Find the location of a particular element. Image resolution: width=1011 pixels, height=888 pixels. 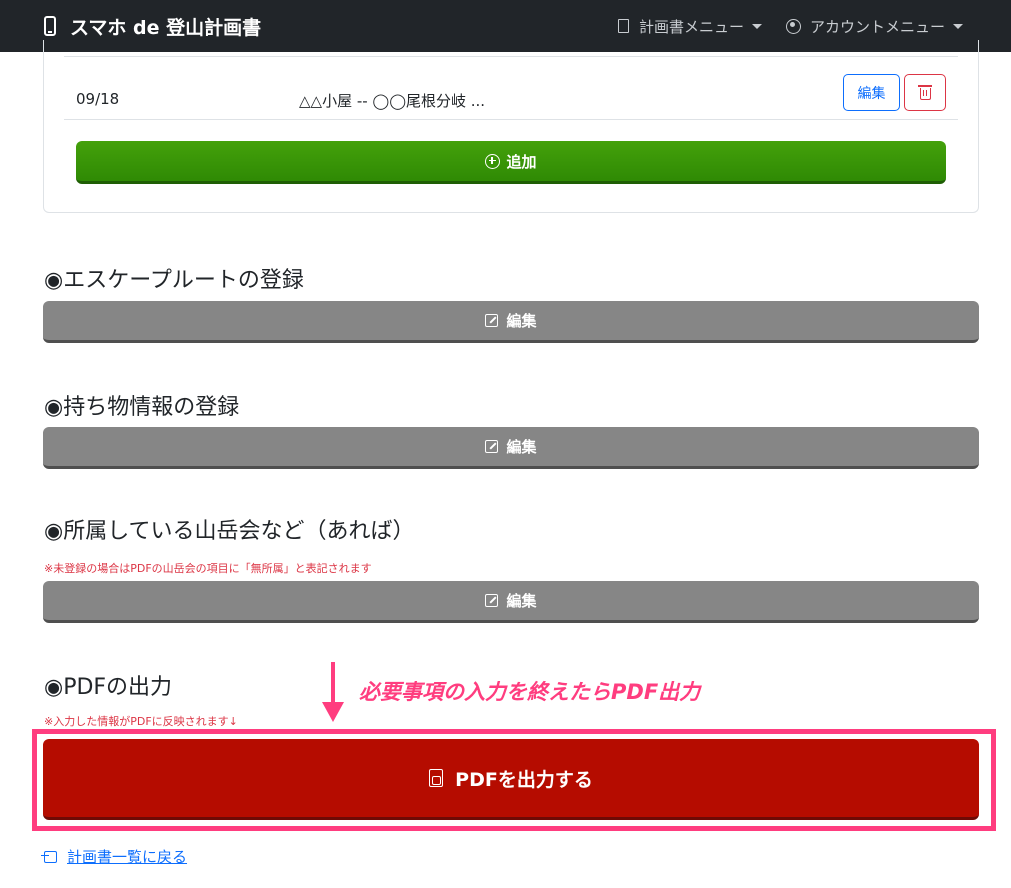

arrow-down-annotation is located at coordinates (333, 693).